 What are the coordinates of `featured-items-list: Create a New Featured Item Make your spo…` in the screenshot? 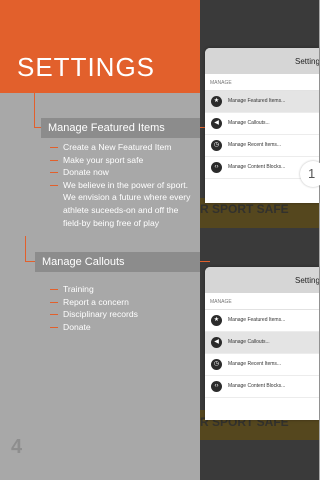 It's located at (124, 185).